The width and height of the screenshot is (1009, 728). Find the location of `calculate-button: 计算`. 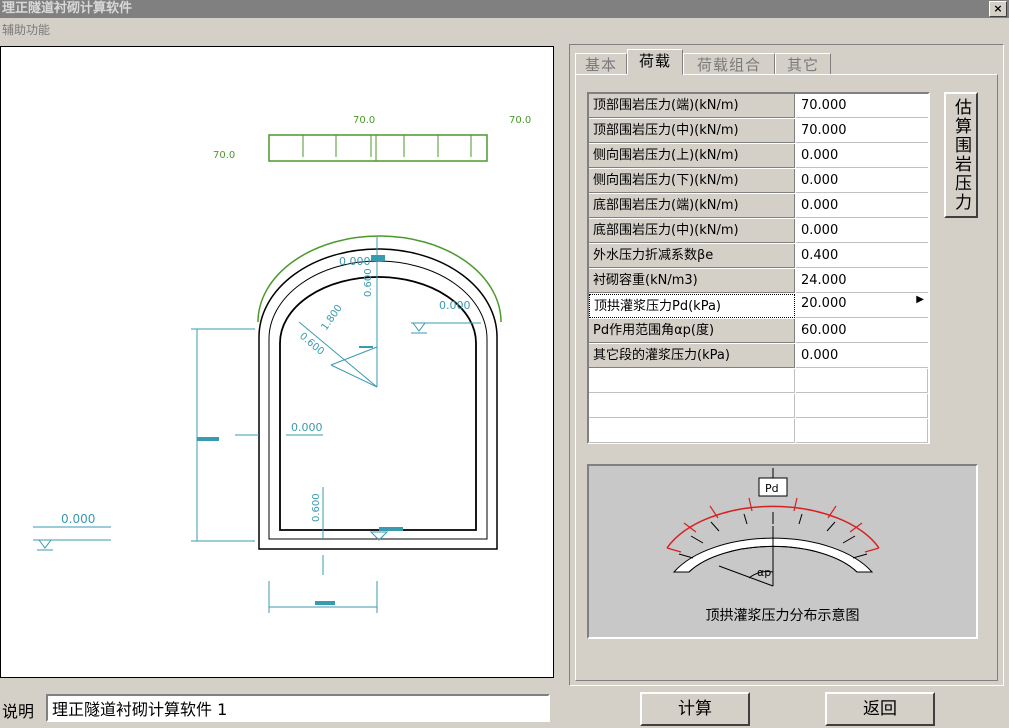

calculate-button: 计算 is located at coordinates (695, 709).